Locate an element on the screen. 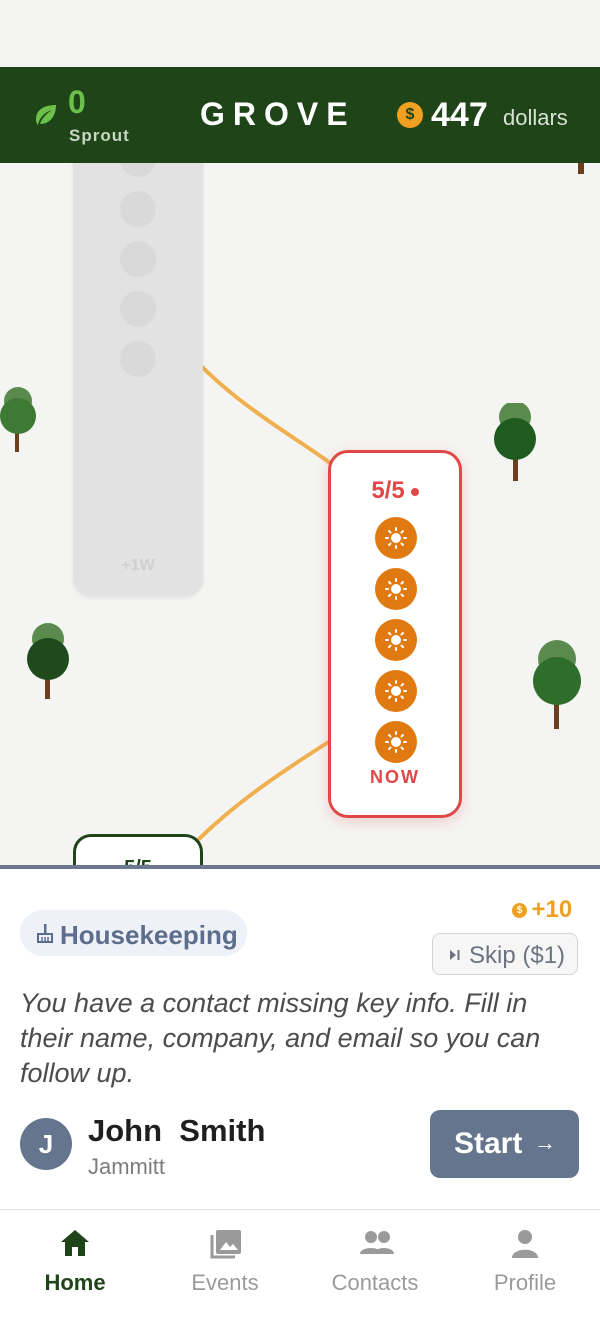  contact-company: Jammitt is located at coordinates (126, 1166).